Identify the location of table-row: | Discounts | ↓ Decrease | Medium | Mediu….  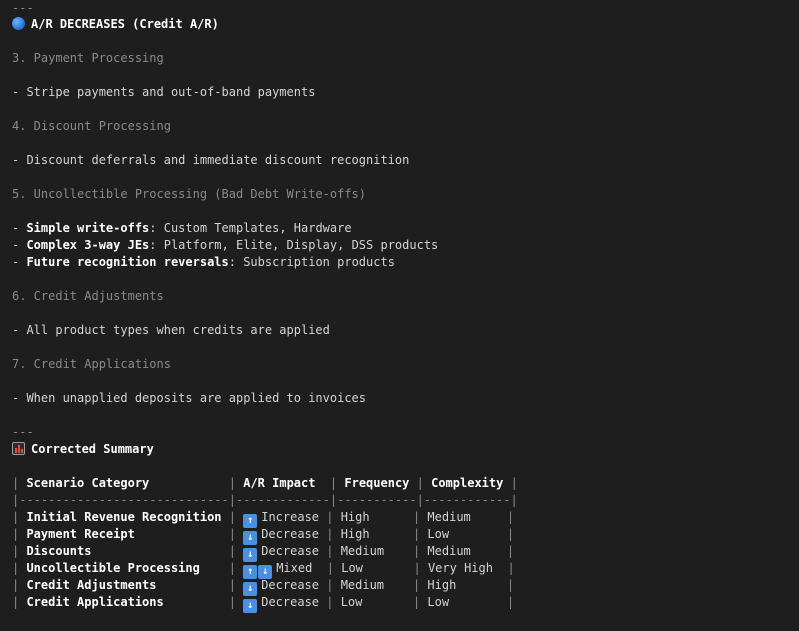
(263, 553).